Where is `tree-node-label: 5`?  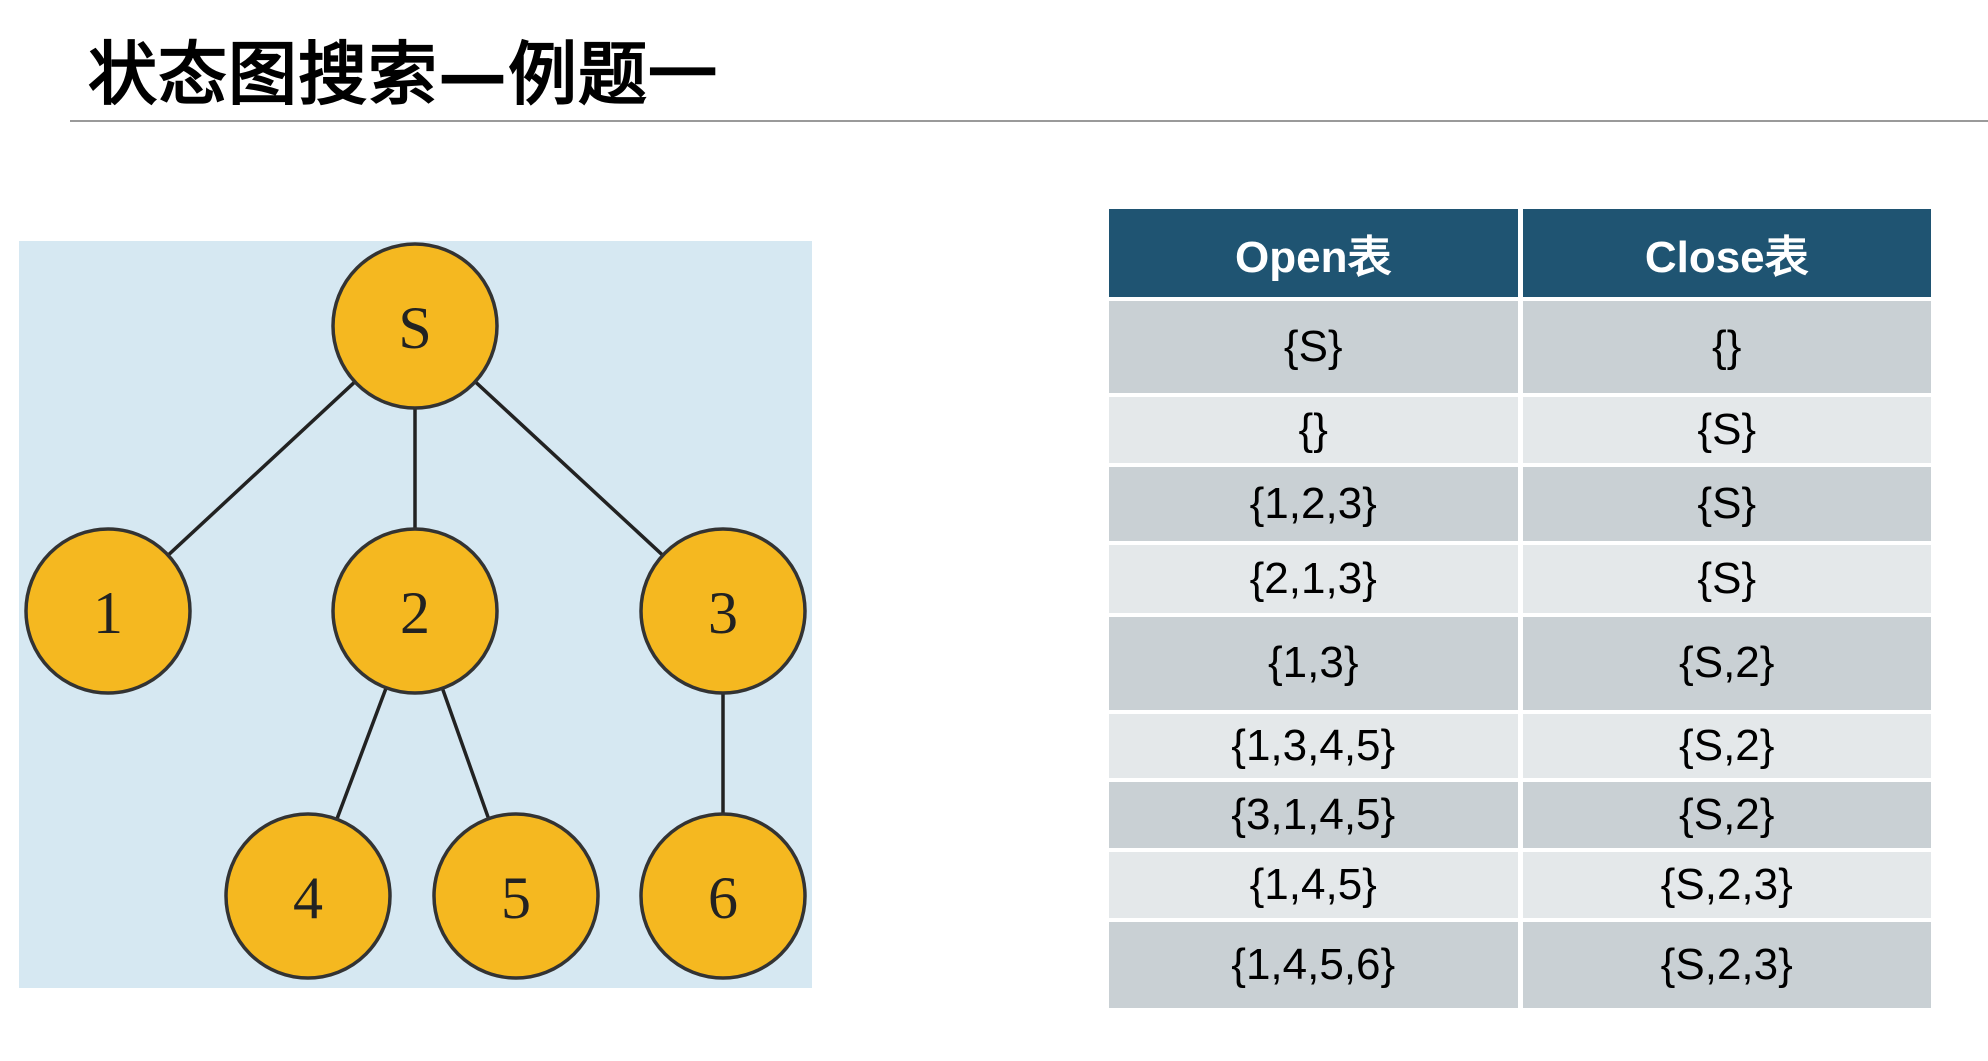 tree-node-label: 5 is located at coordinates (516, 898).